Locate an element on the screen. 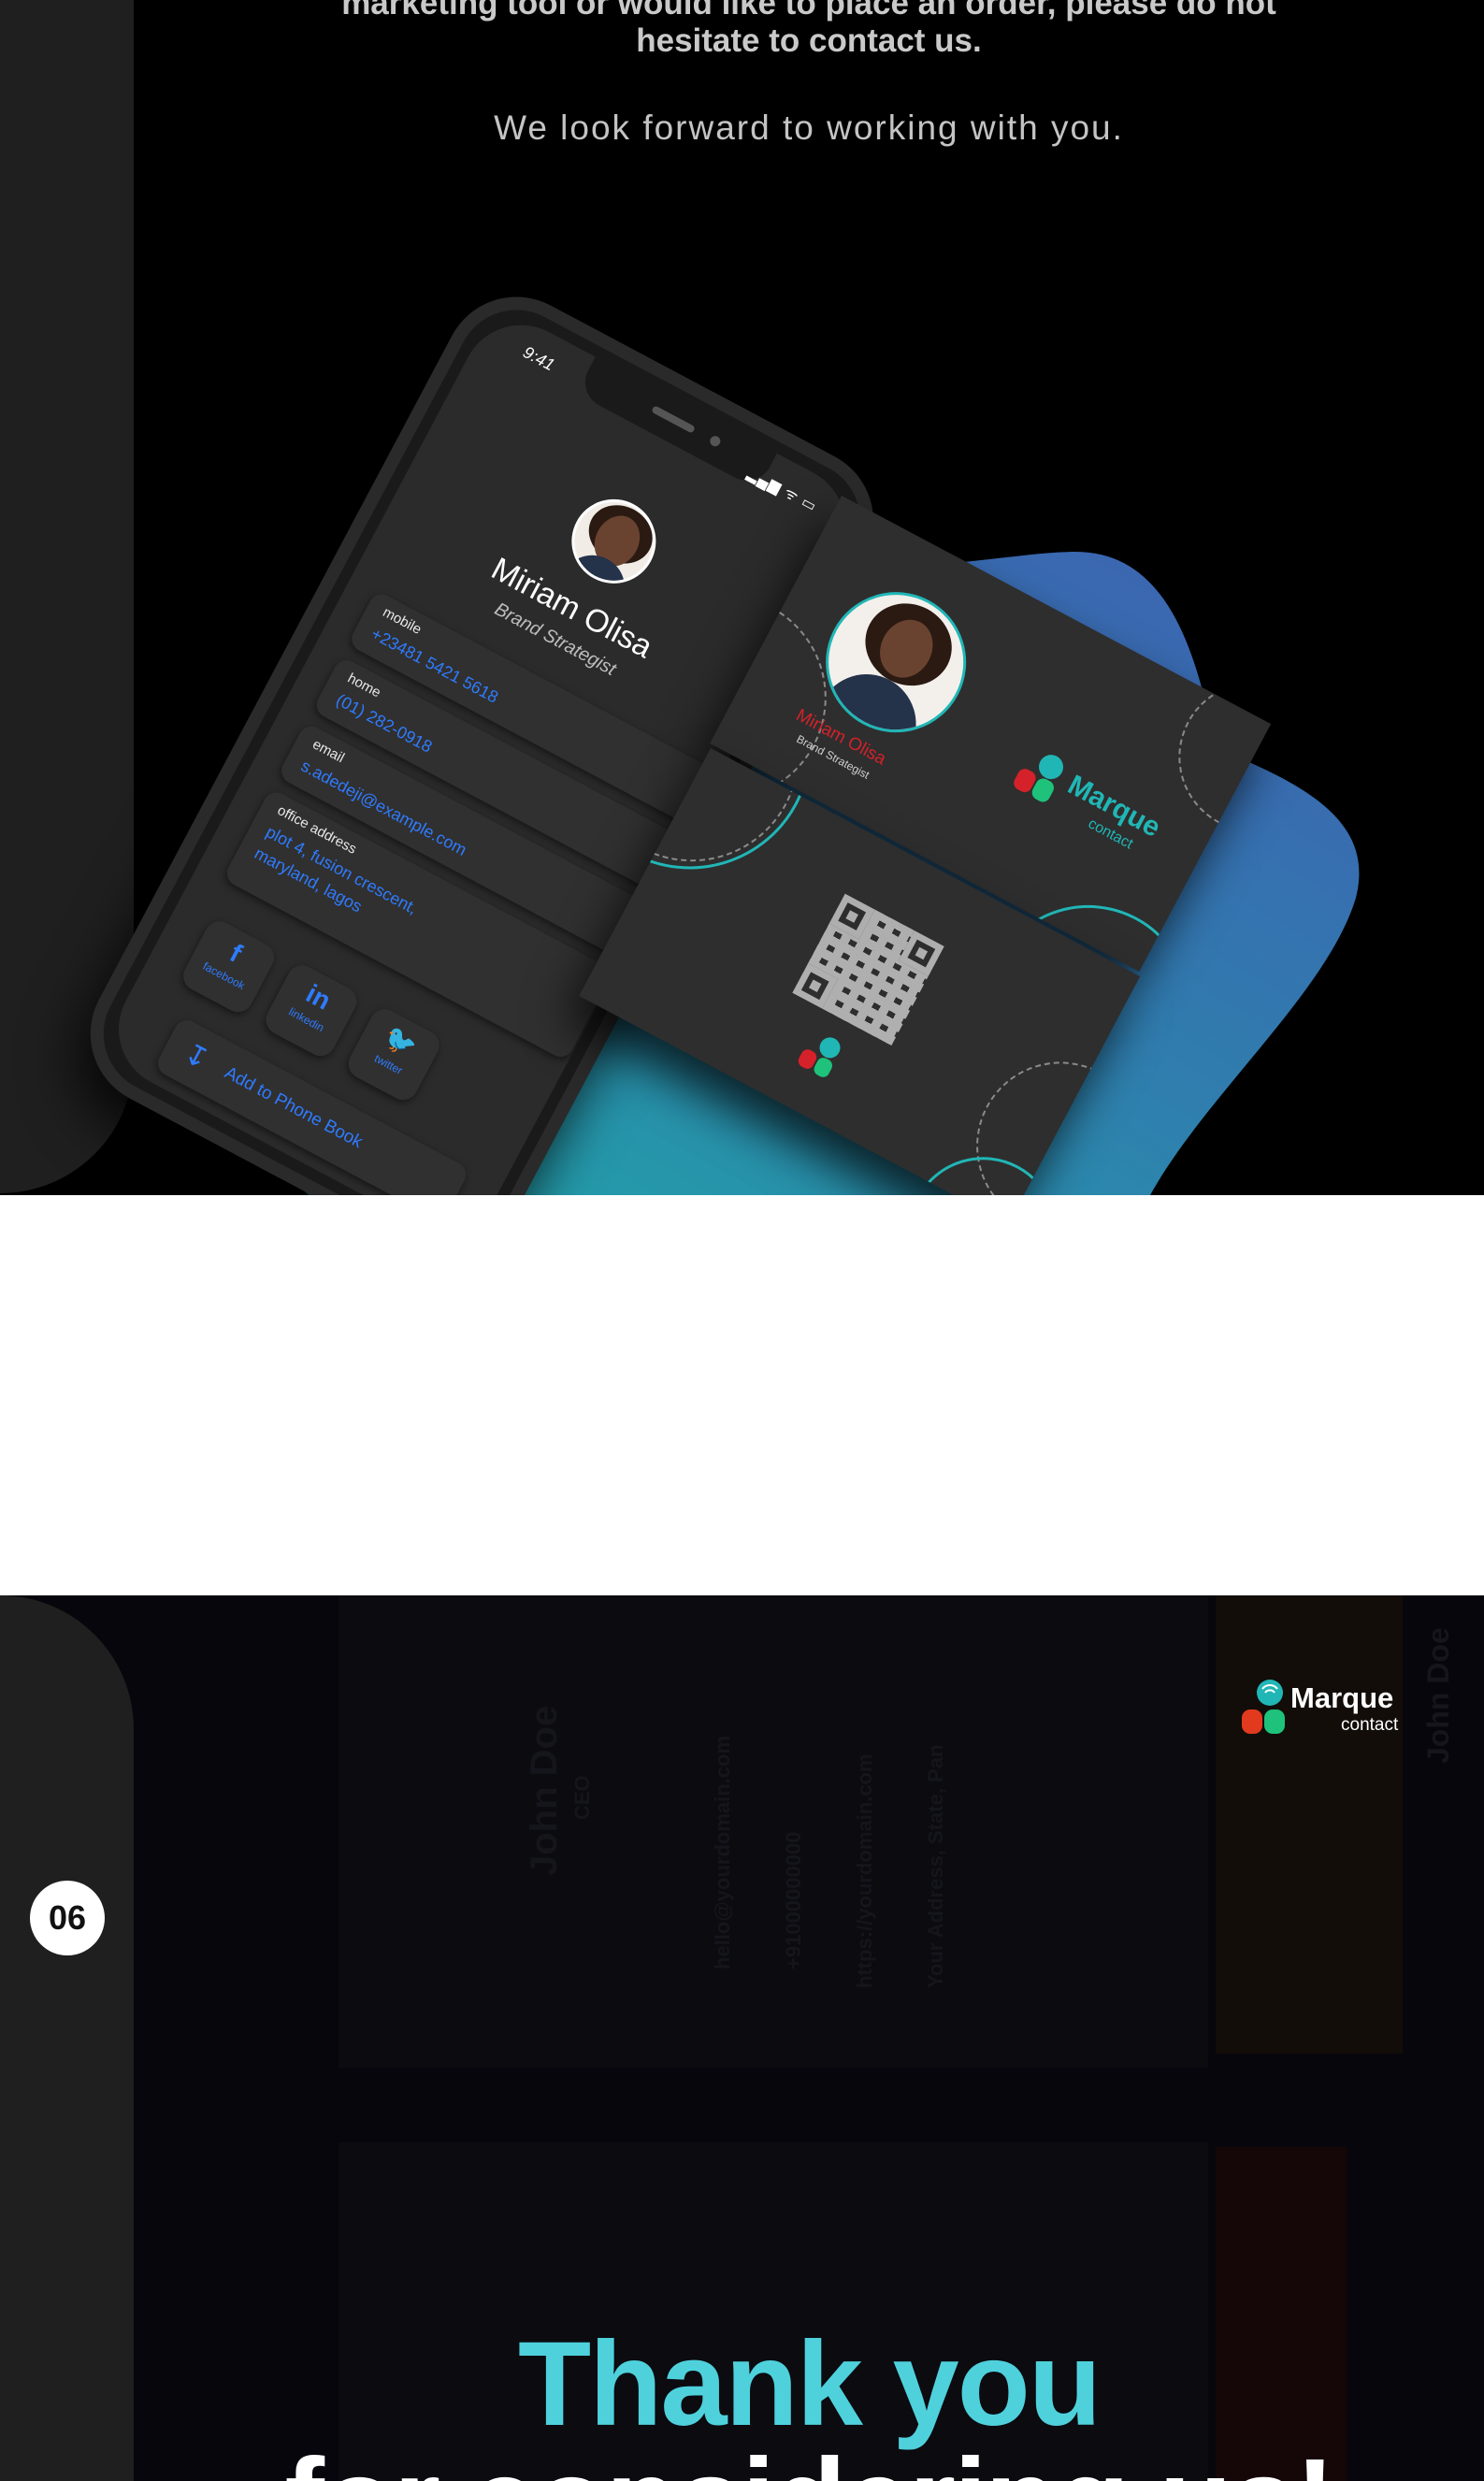 The height and width of the screenshot is (2481, 1484). logo-title: Marque is located at coordinates (1342, 1697).